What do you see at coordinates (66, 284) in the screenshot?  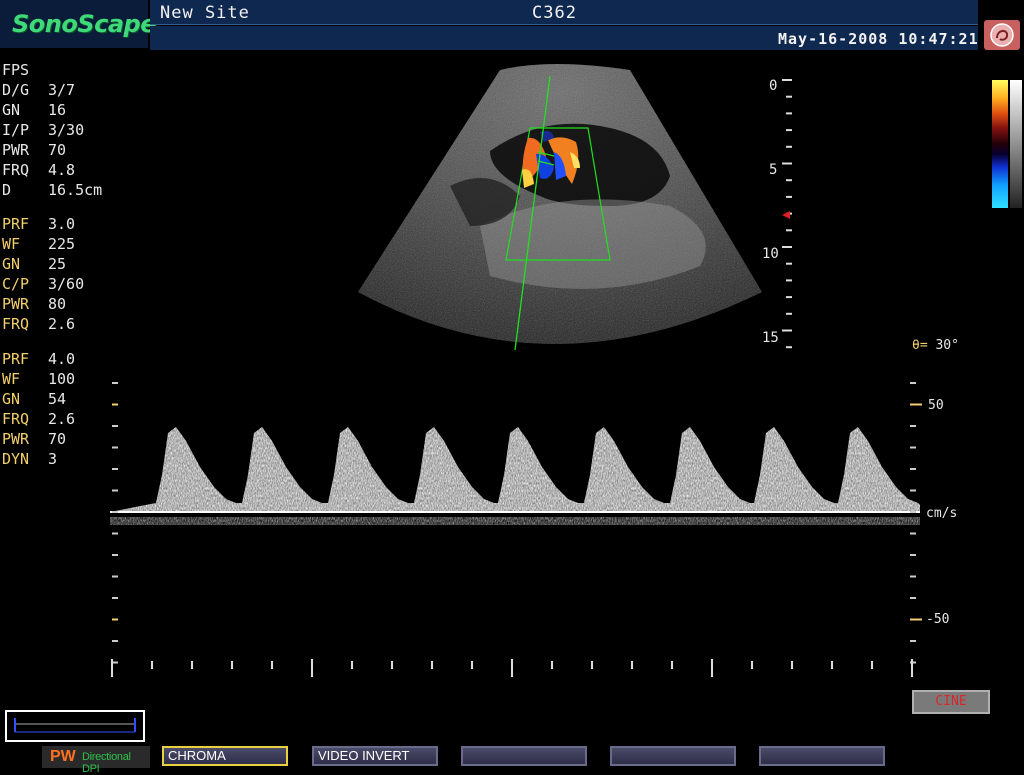 I see `param-value: 3/60` at bounding box center [66, 284].